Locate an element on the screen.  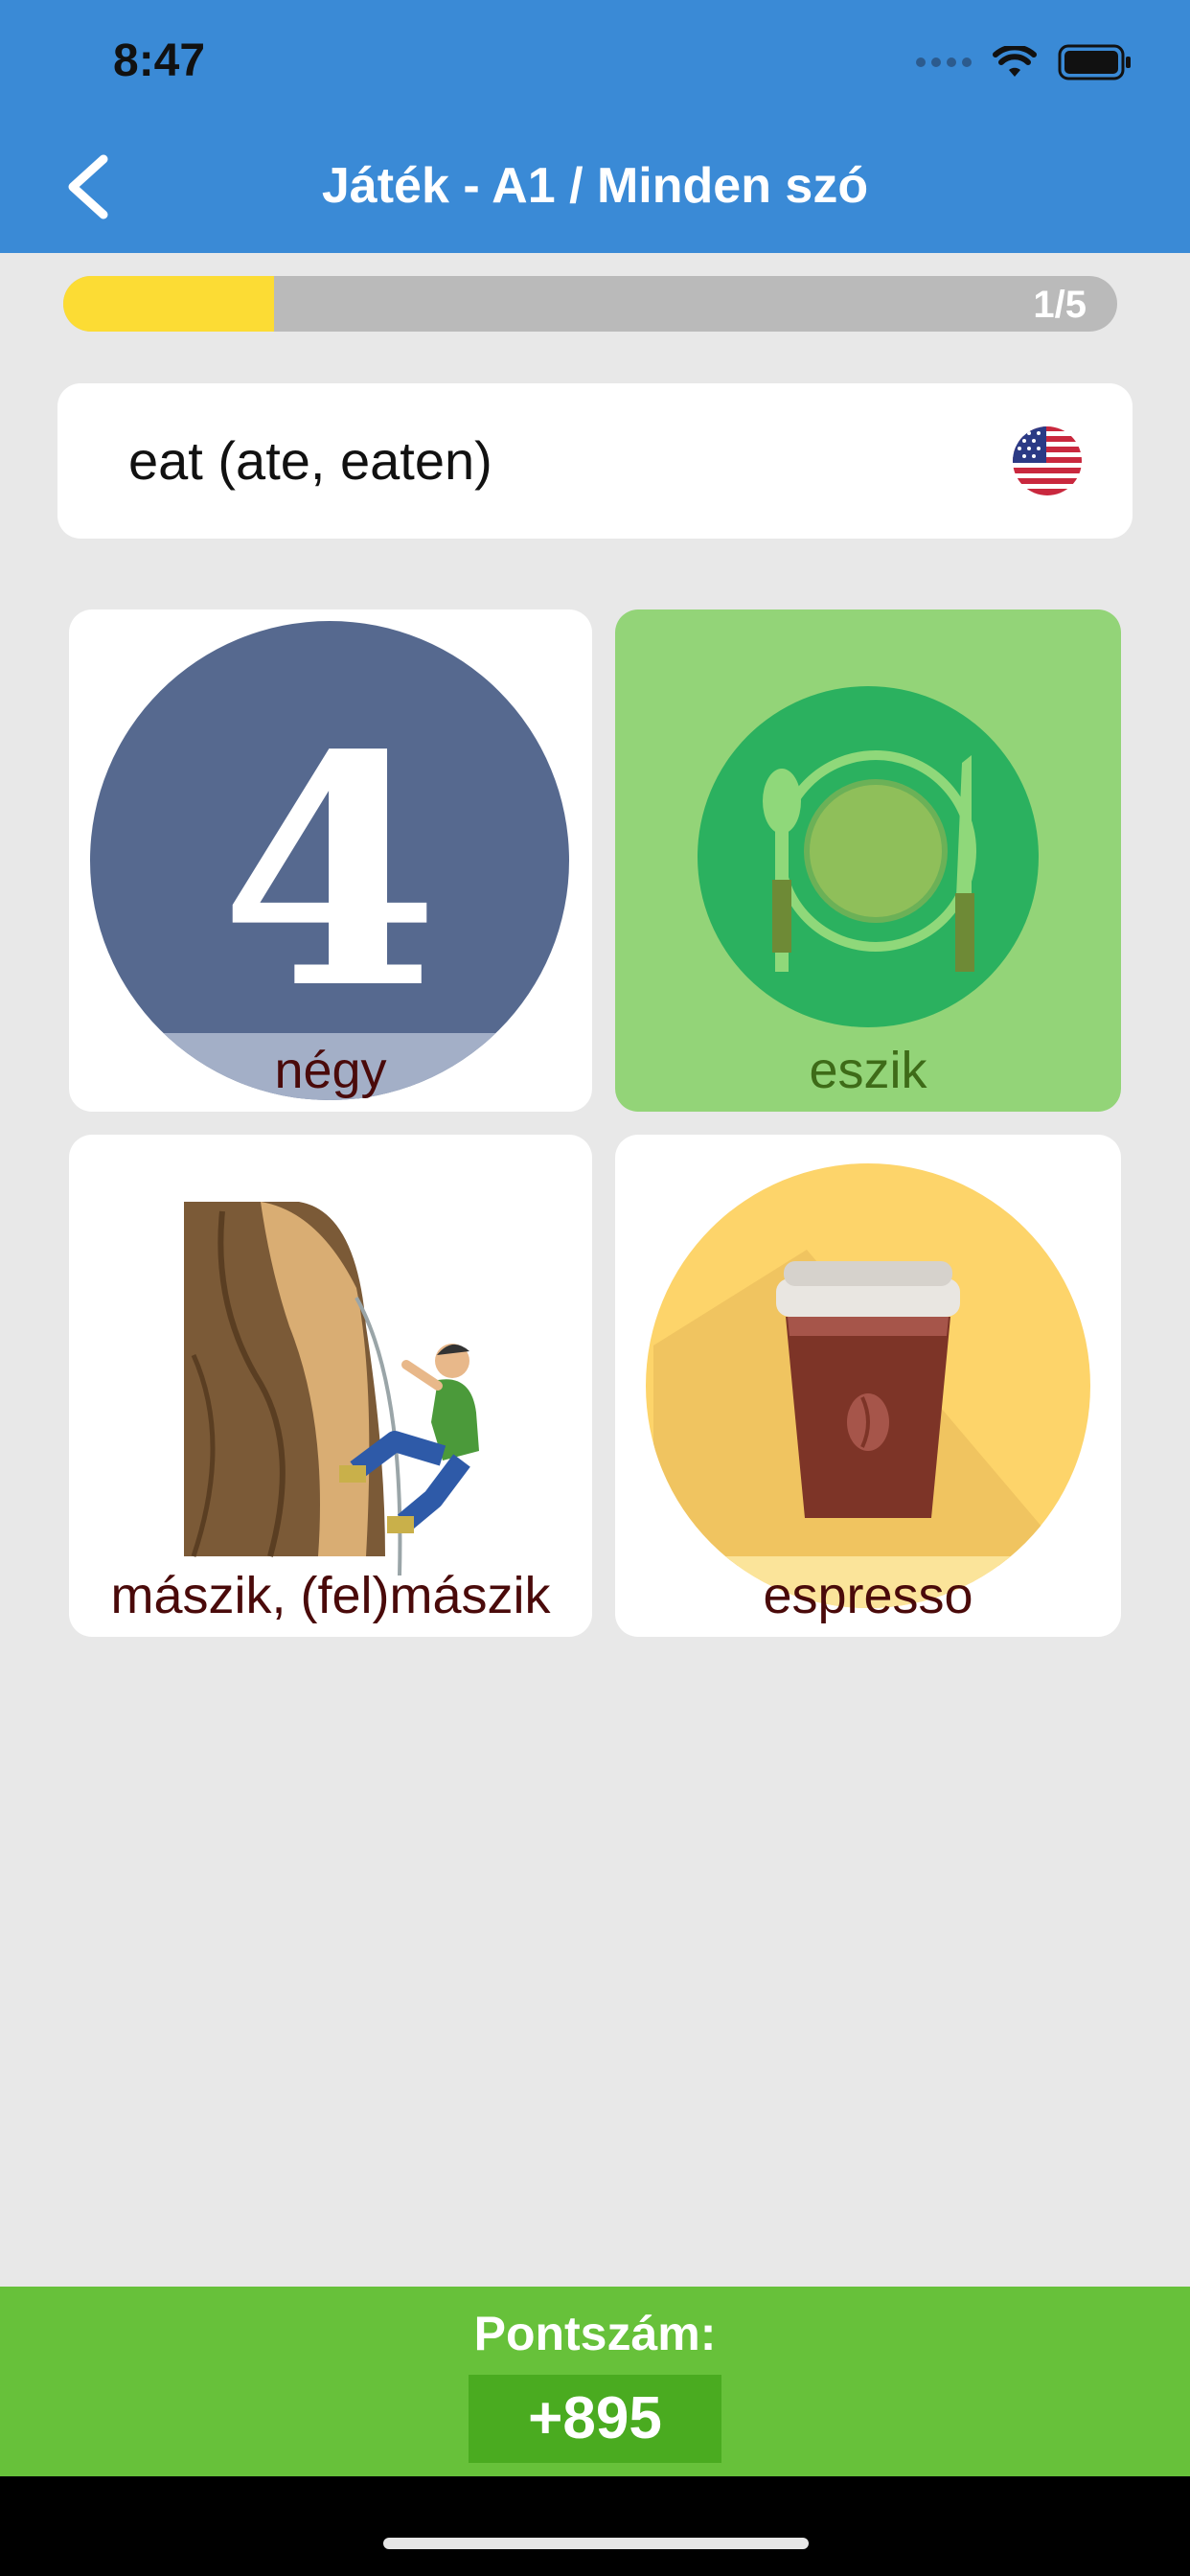
progress-label: 1/5 is located at coordinates (1060, 305).